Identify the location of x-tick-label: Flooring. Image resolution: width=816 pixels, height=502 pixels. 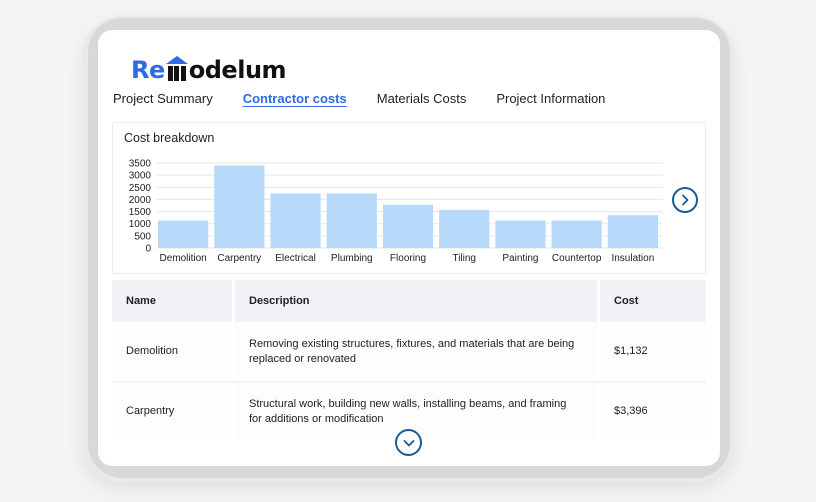
(408, 258).